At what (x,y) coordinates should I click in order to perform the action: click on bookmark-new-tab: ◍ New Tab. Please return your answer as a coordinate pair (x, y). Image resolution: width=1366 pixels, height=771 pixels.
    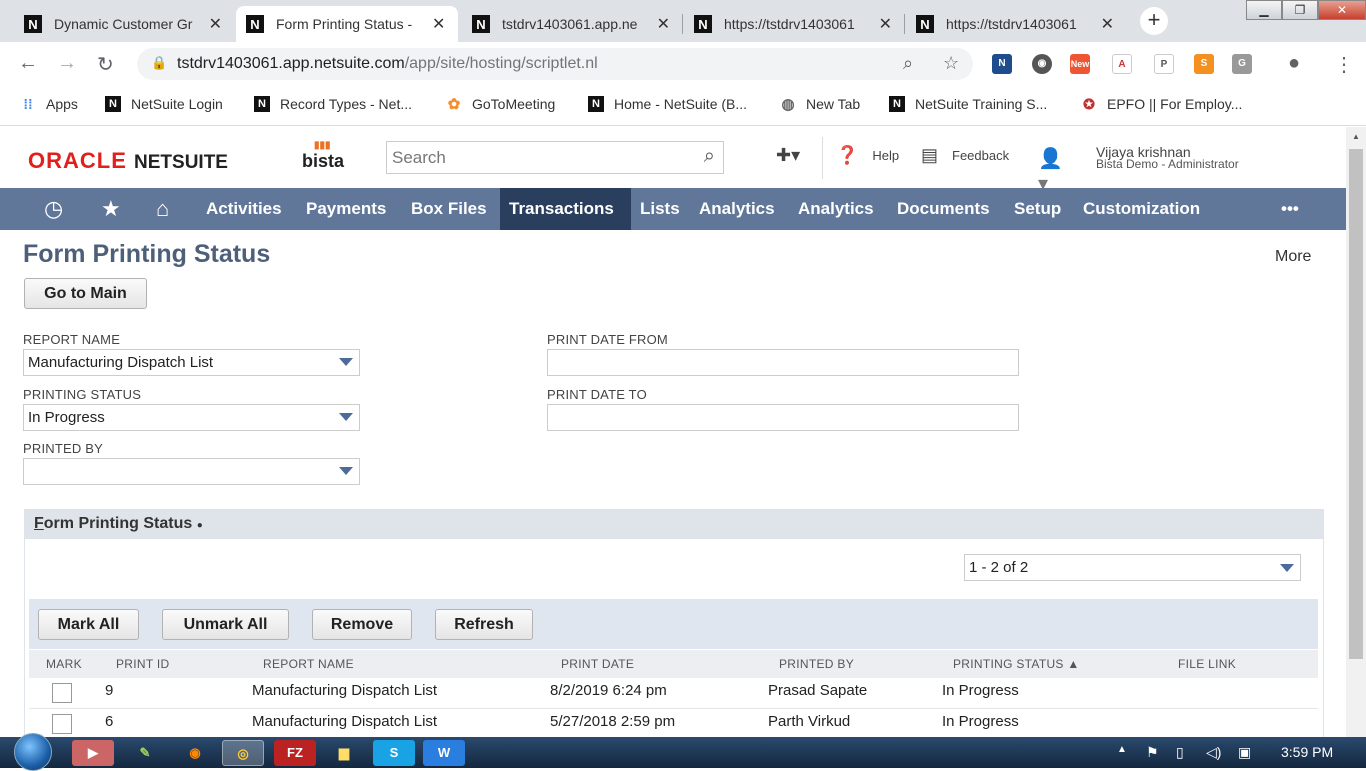
    Looking at the image, I should click on (820, 104).